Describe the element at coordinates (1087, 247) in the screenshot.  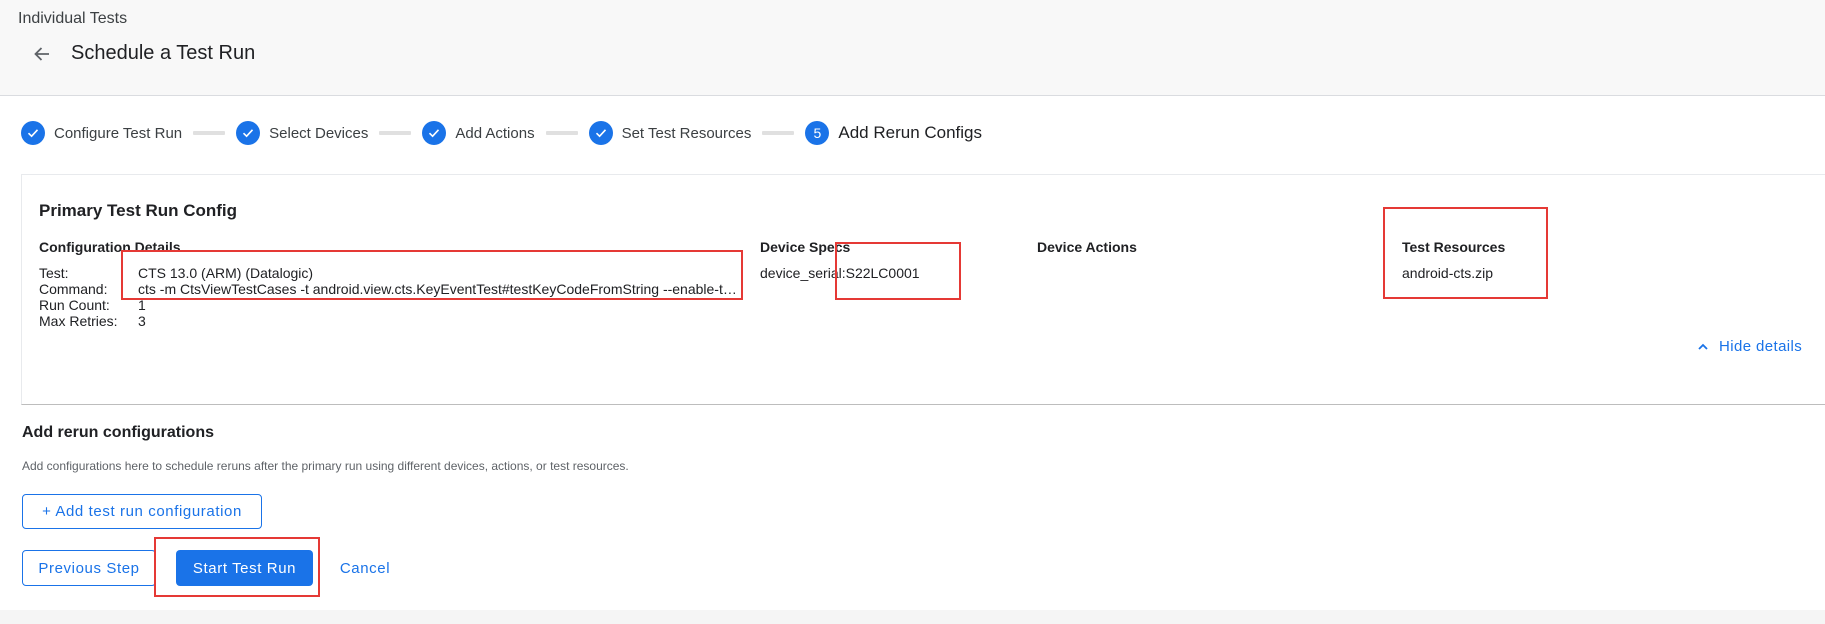
I see `device-actions-heading: Device Actions` at that location.